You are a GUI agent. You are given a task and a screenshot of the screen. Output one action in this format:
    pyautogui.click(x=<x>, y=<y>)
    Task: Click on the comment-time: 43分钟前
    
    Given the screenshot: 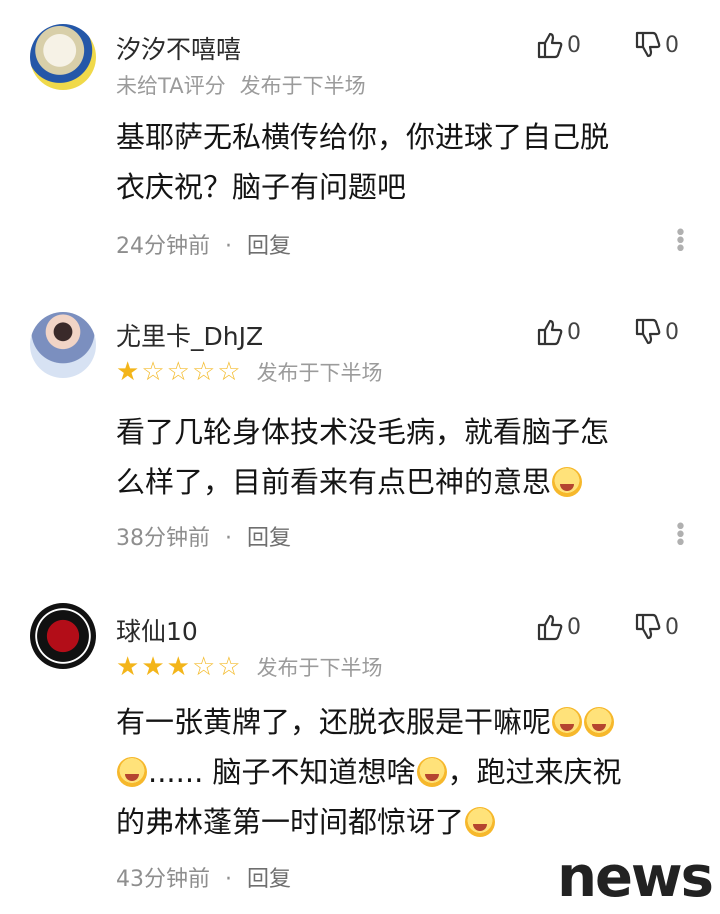 What is the action you would take?
    pyautogui.click(x=163, y=879)
    